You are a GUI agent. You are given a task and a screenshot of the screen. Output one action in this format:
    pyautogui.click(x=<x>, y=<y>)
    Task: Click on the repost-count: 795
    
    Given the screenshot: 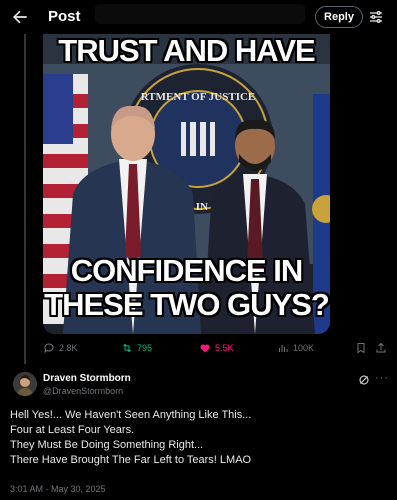 What is the action you would take?
    pyautogui.click(x=145, y=348)
    